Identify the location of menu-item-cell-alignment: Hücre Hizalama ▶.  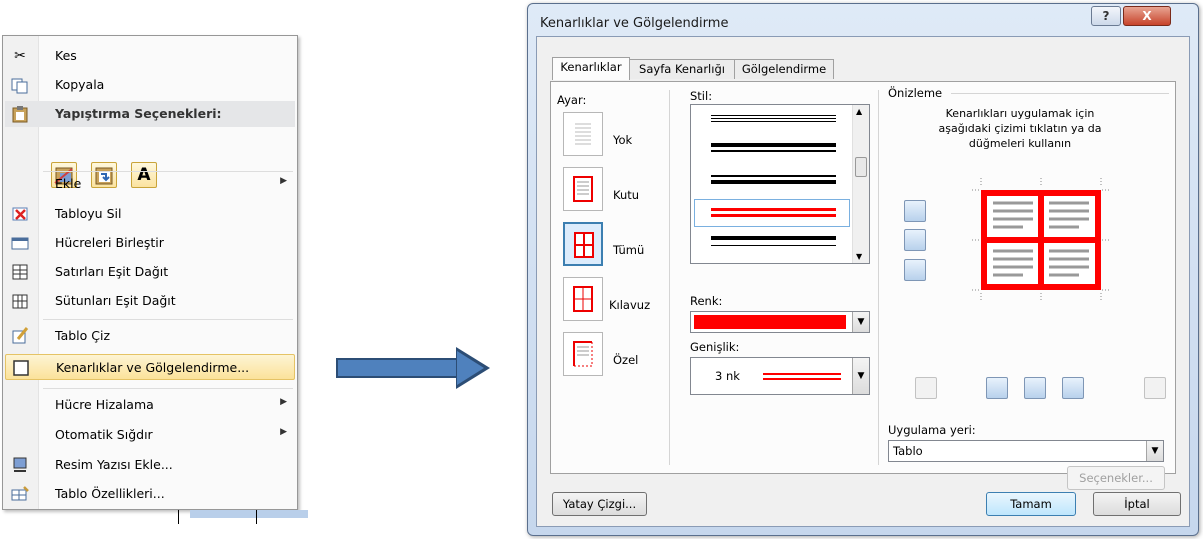
(150, 405).